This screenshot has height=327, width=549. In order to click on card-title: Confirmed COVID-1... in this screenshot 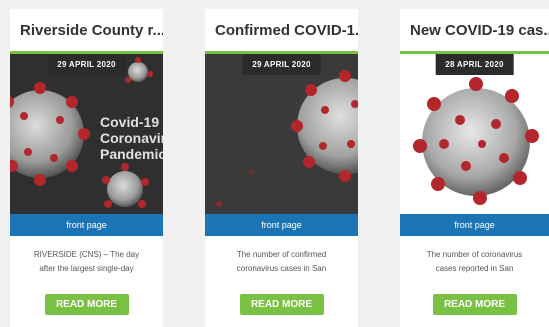, I will do `click(281, 31)`.